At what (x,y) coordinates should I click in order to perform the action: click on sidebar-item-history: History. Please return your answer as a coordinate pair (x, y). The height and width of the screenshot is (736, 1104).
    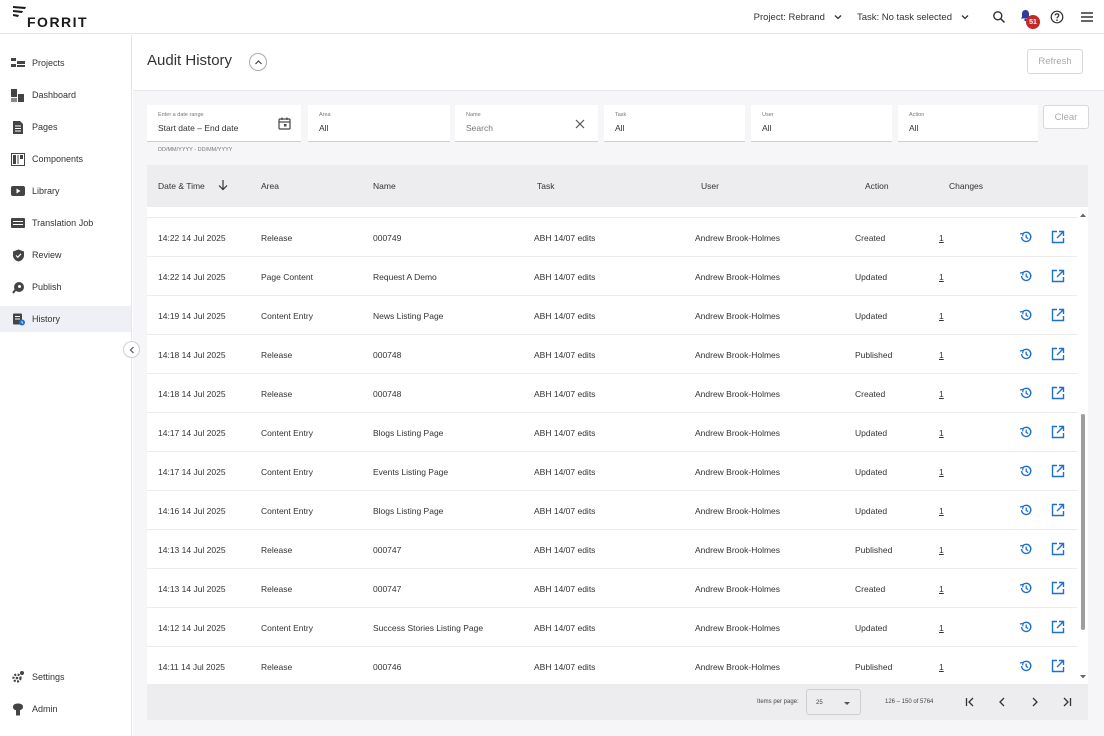
    Looking at the image, I should click on (65, 319).